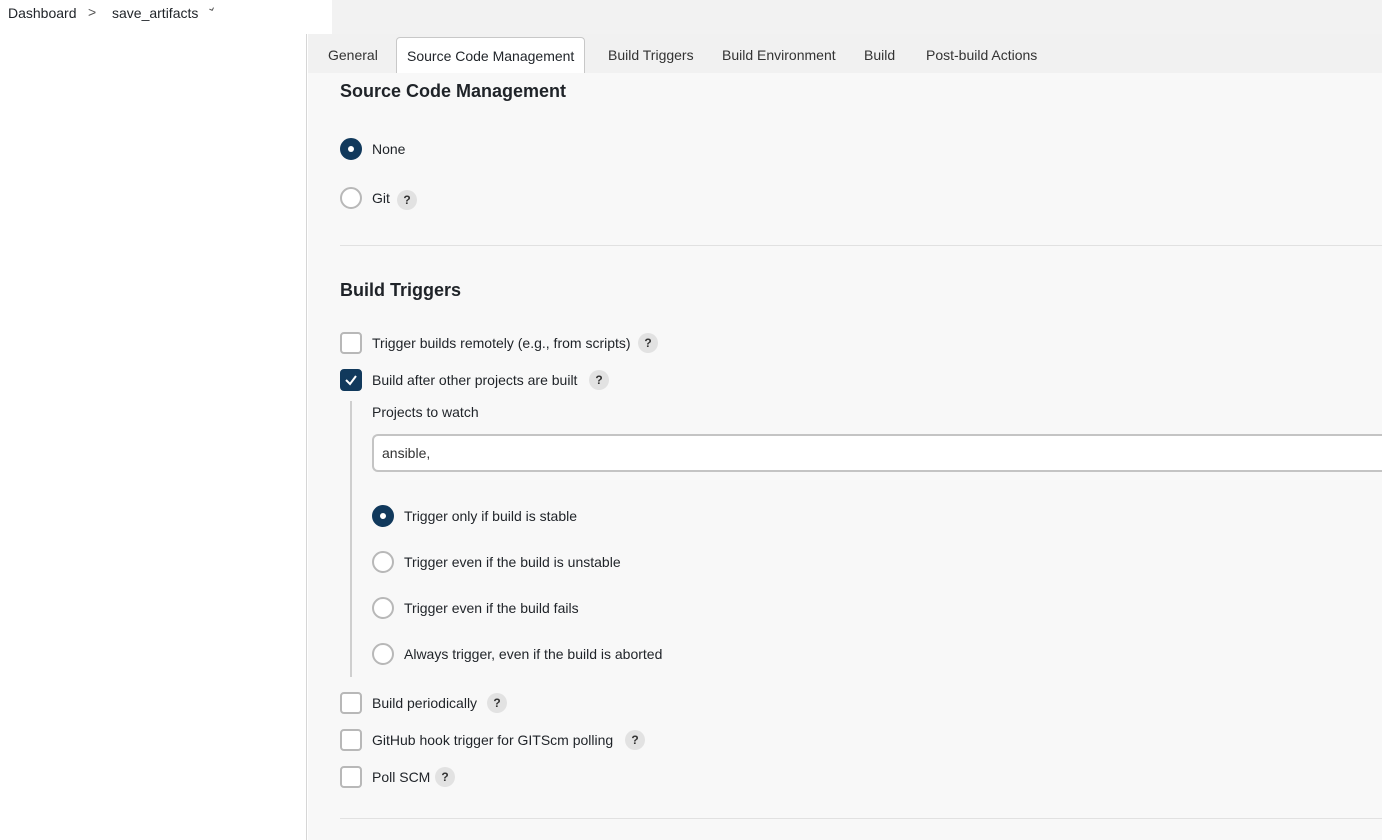 The image size is (1382, 840). I want to click on poll-scm-label: Poll SCM, so click(401, 777).